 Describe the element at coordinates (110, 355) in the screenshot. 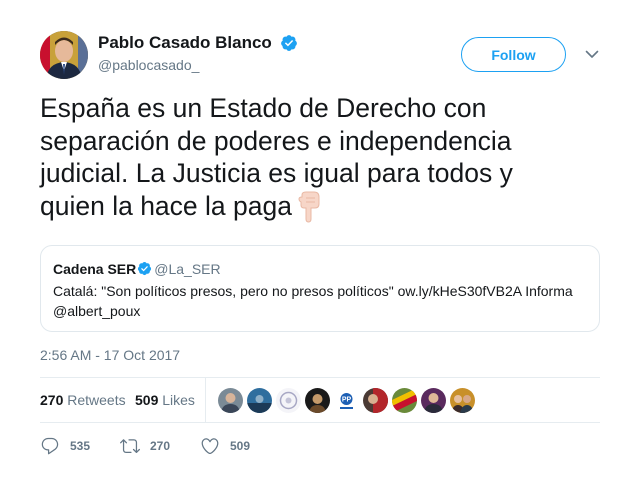

I see `tweet-timestamp: 2:56 AM - 17 Oct 2017` at that location.